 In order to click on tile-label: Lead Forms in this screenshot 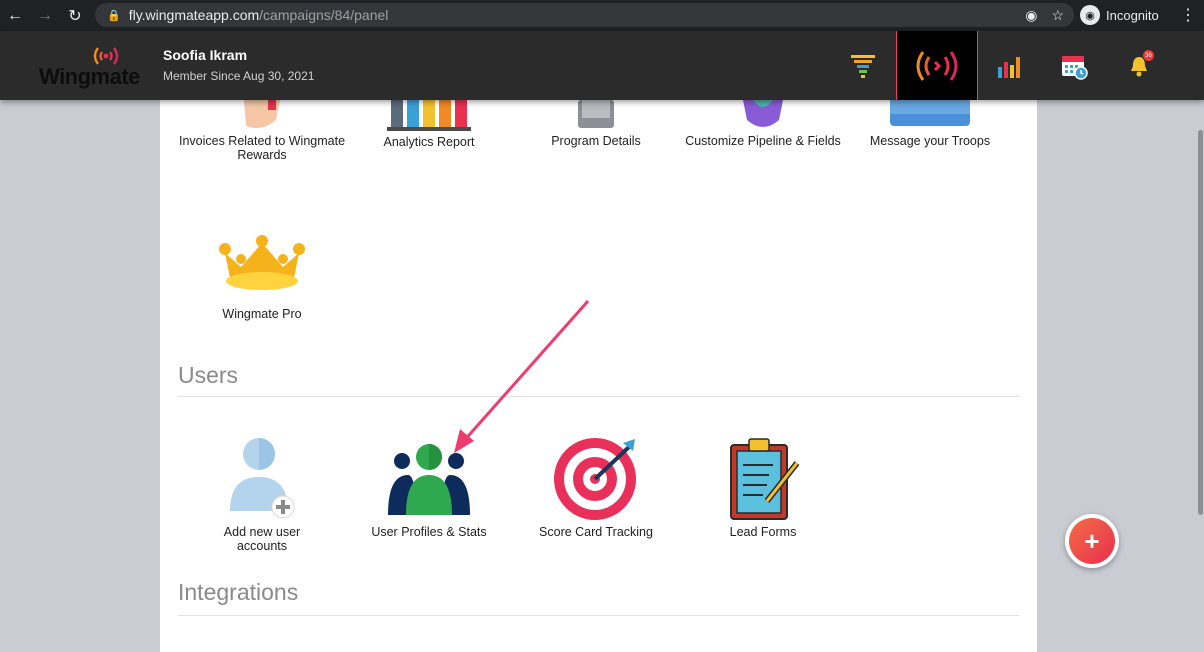, I will do `click(763, 532)`.